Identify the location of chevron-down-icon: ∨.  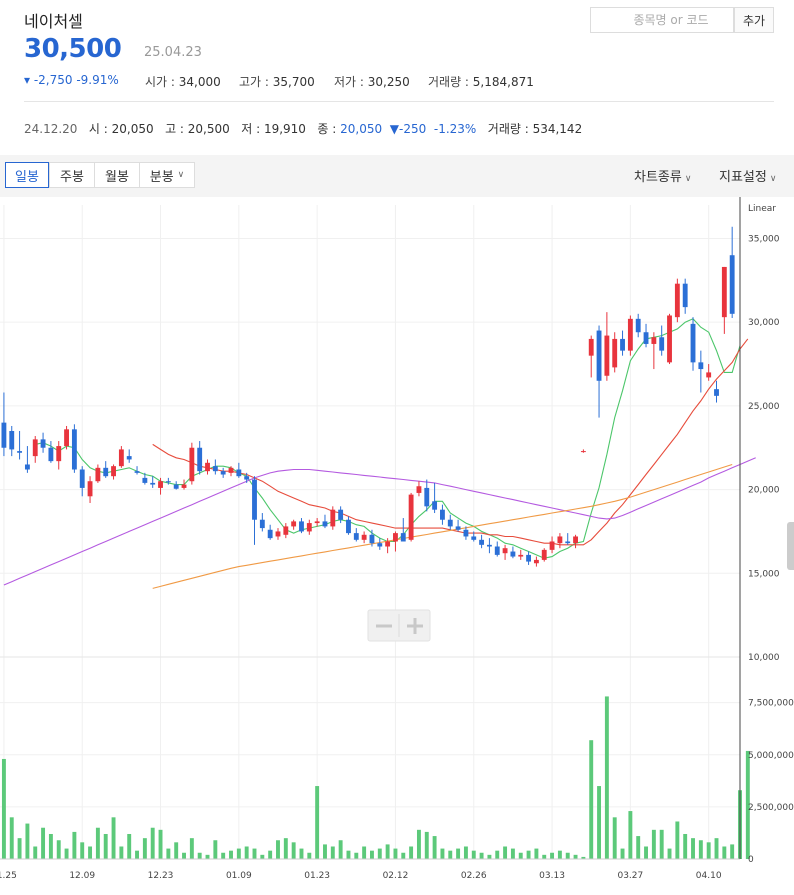
(773, 179).